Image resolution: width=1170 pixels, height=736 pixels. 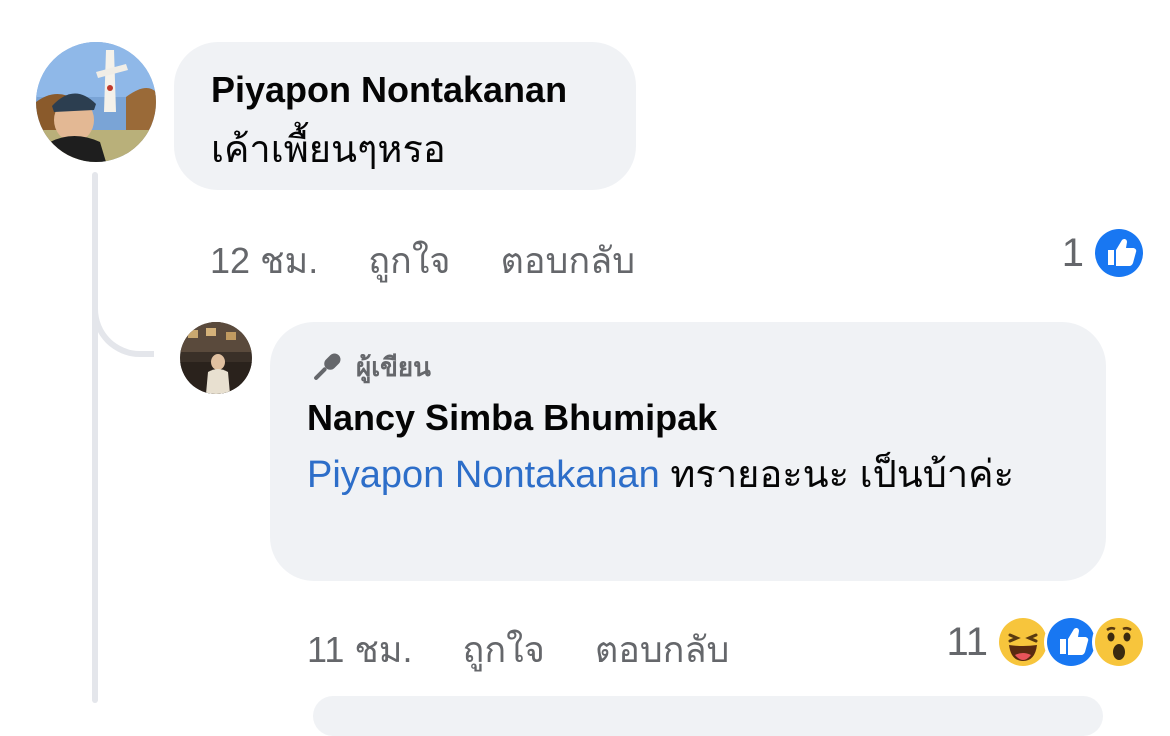 What do you see at coordinates (393, 367) in the screenshot?
I see `author-badge-label: ผู้เขียน` at bounding box center [393, 367].